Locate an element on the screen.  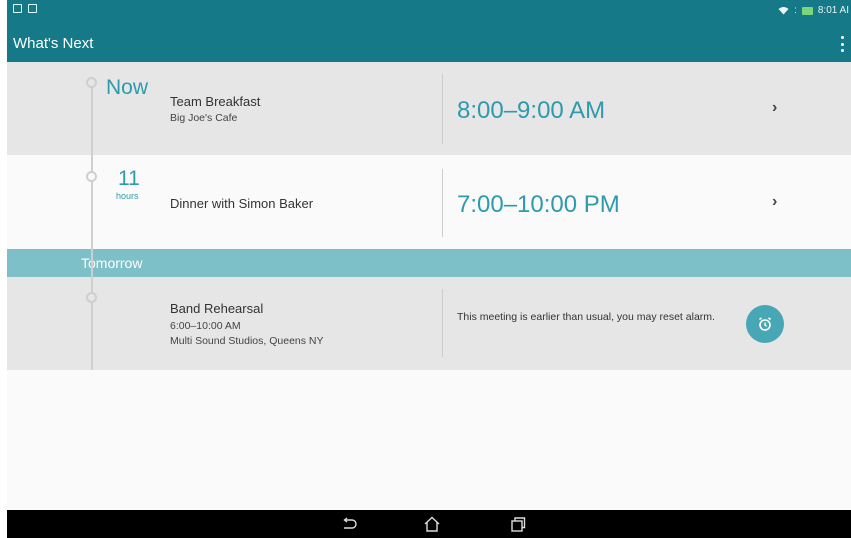
event-title: Team Breakfast is located at coordinates (215, 101).